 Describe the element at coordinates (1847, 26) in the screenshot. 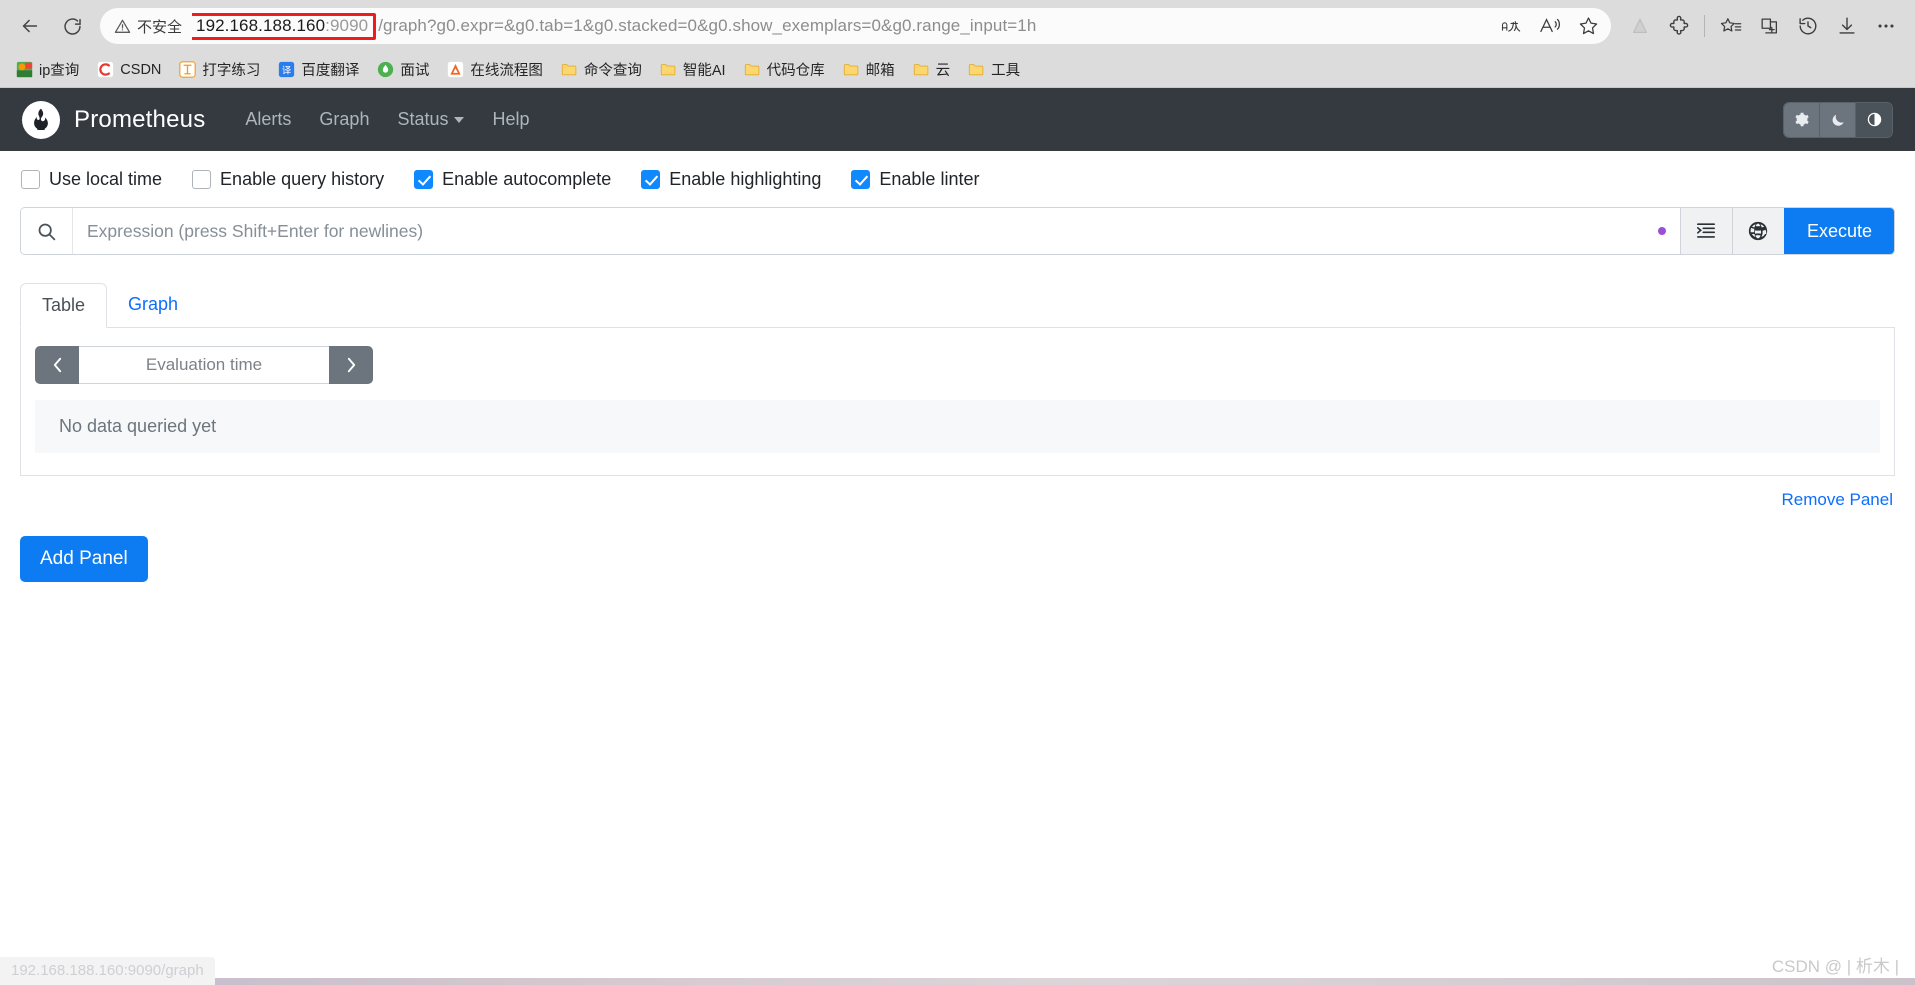

I see `downloads-icon` at that location.